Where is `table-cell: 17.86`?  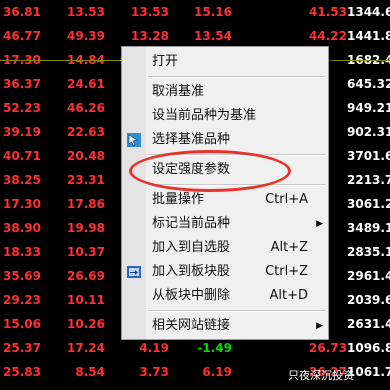 table-cell: 17.86 is located at coordinates (86, 204).